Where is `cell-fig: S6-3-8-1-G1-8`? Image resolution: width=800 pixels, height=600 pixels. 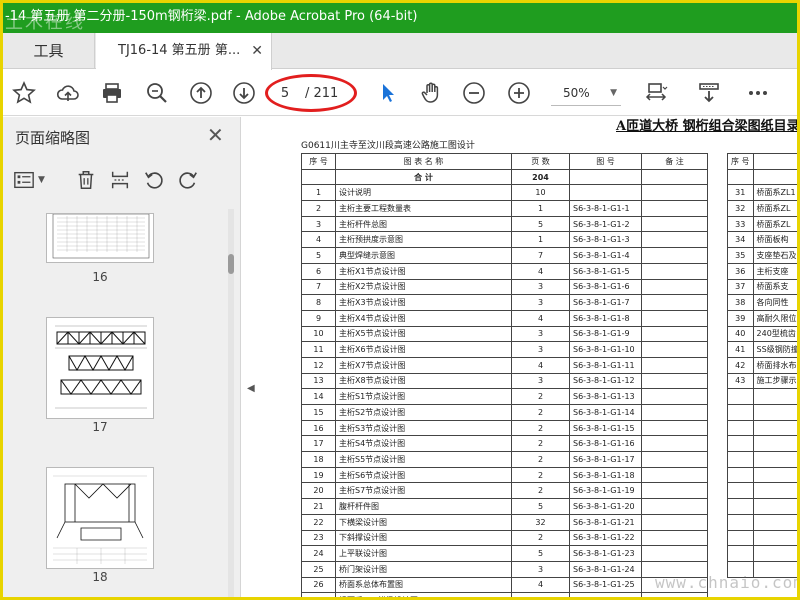 cell-fig: S6-3-8-1-G1-8 is located at coordinates (605, 318).